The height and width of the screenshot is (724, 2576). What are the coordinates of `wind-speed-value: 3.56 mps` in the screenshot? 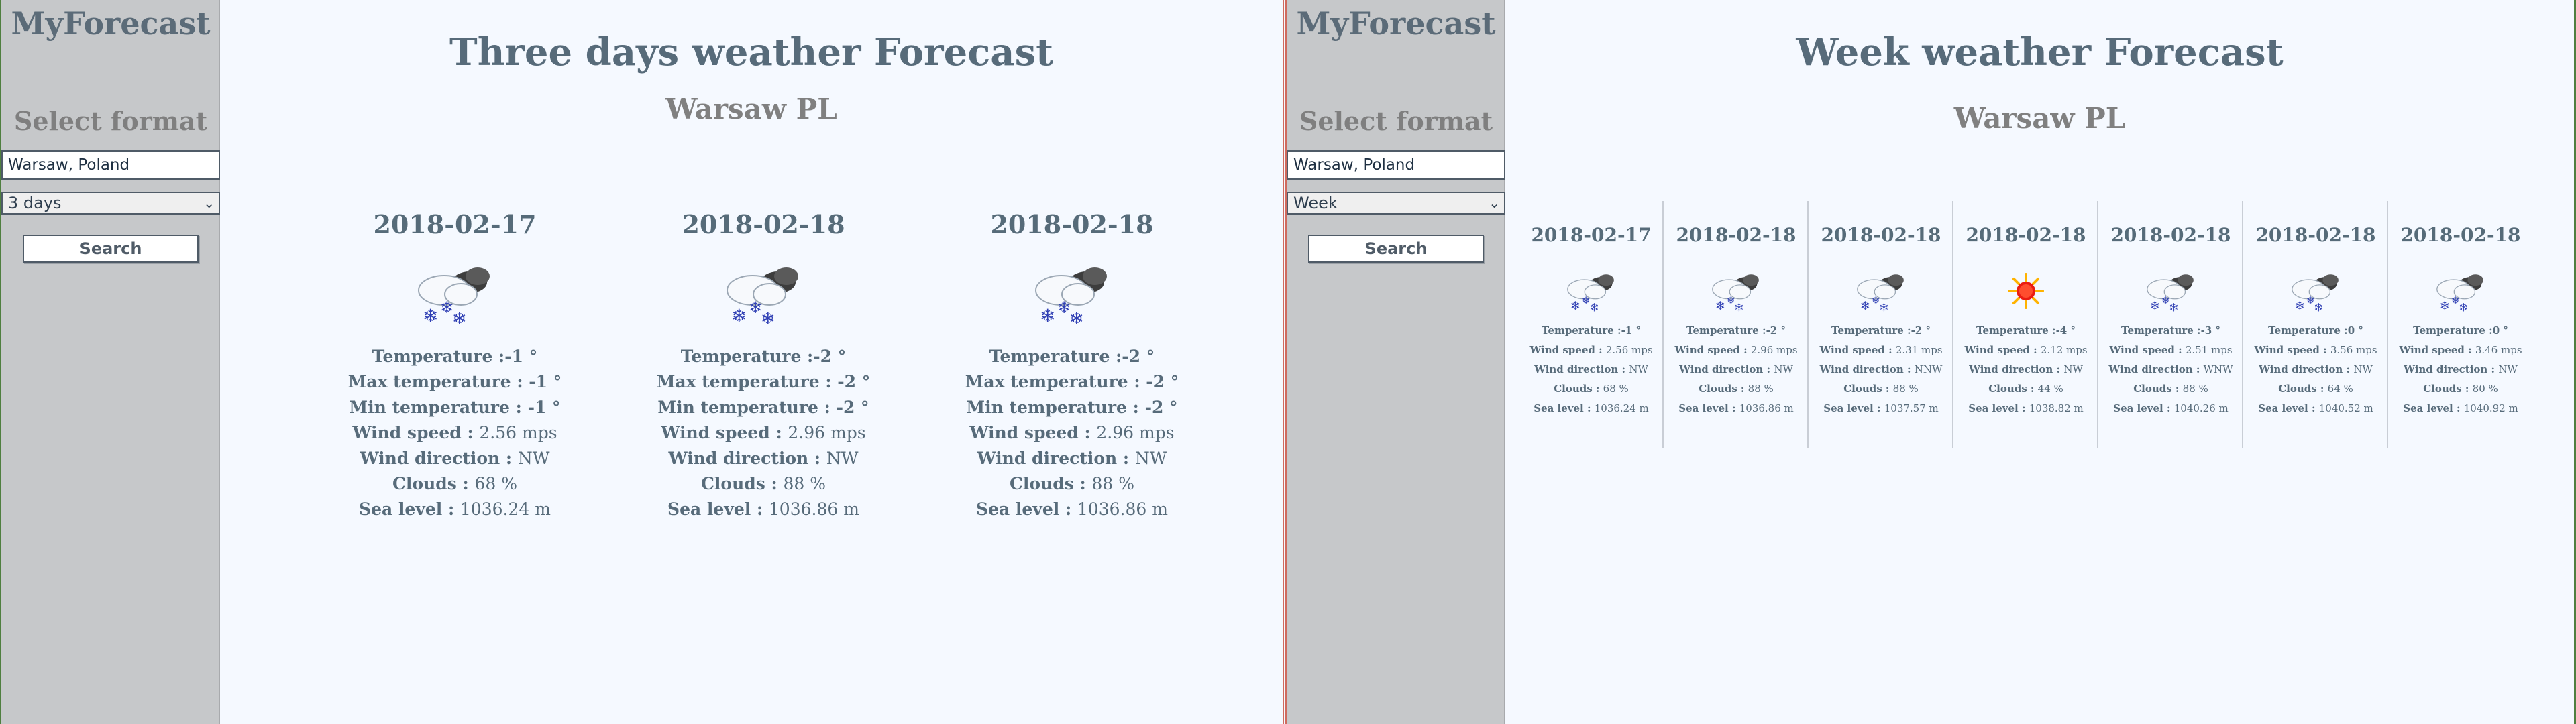 It's located at (2353, 350).